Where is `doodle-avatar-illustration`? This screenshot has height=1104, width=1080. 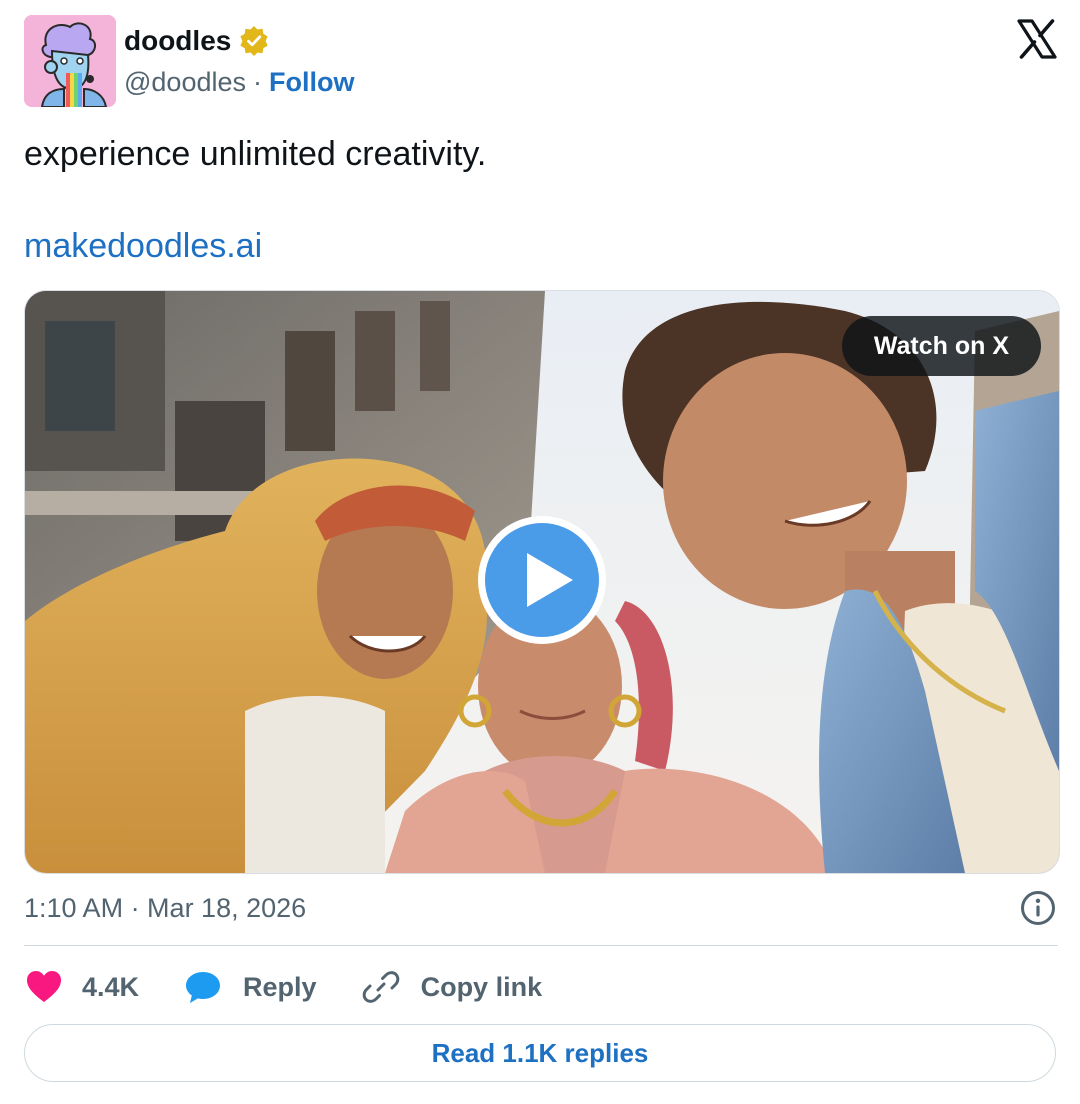
doodle-avatar-illustration is located at coordinates (70, 61).